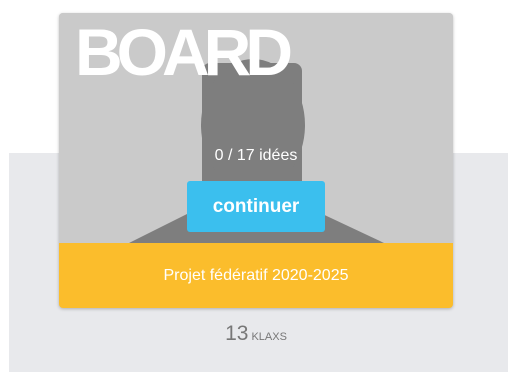  Describe the element at coordinates (237, 333) in the screenshot. I see `klaxs-count: 13` at that location.